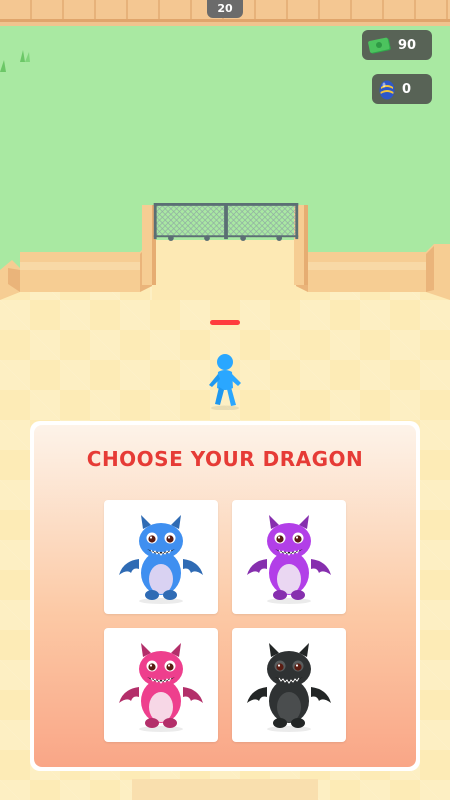 Image resolution: width=450 pixels, height=800 pixels. I want to click on target-marker, so click(225, 322).